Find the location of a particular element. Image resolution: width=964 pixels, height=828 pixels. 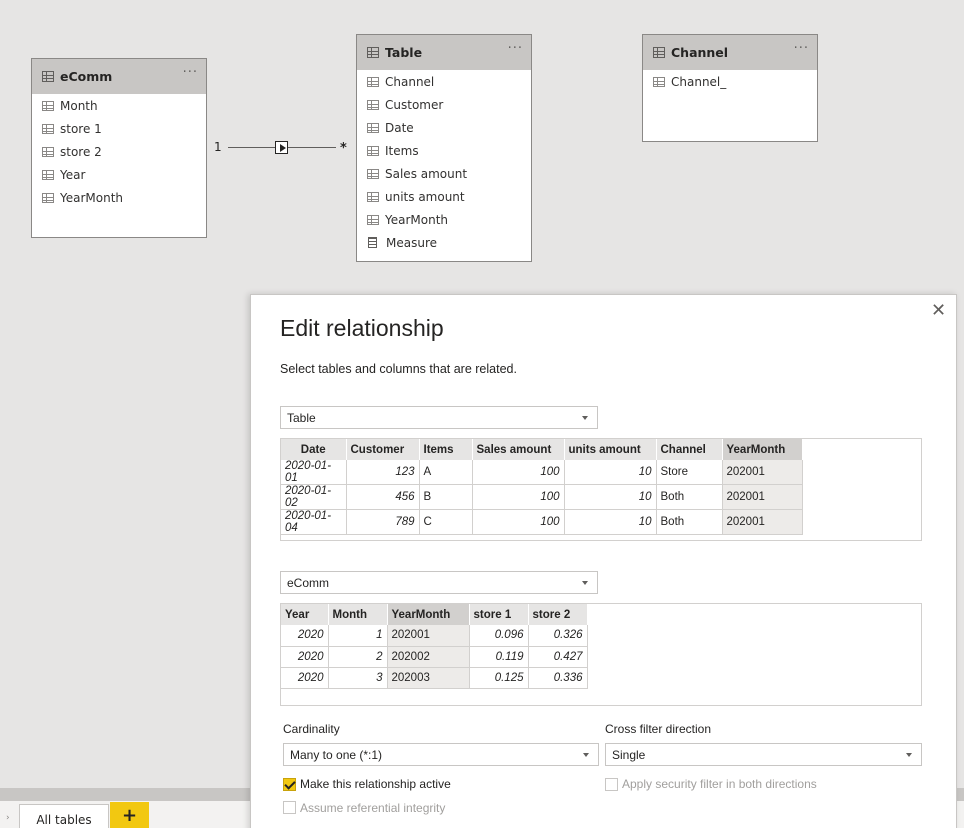

second-table-select: eComm is located at coordinates (439, 582).